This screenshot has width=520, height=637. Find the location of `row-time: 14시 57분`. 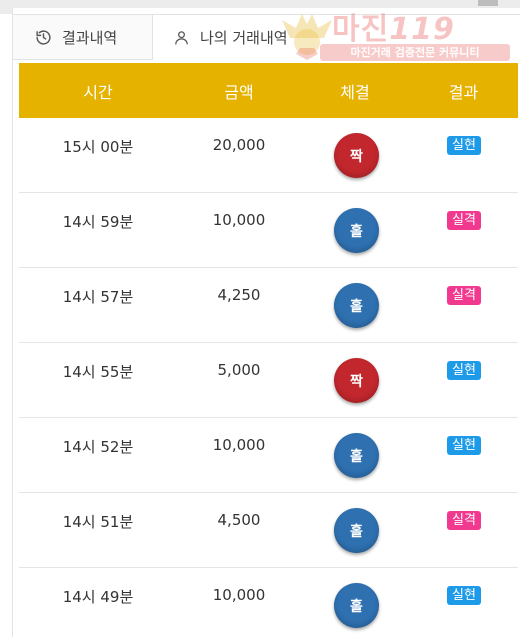

row-time: 14시 57분 is located at coordinates (98, 297).